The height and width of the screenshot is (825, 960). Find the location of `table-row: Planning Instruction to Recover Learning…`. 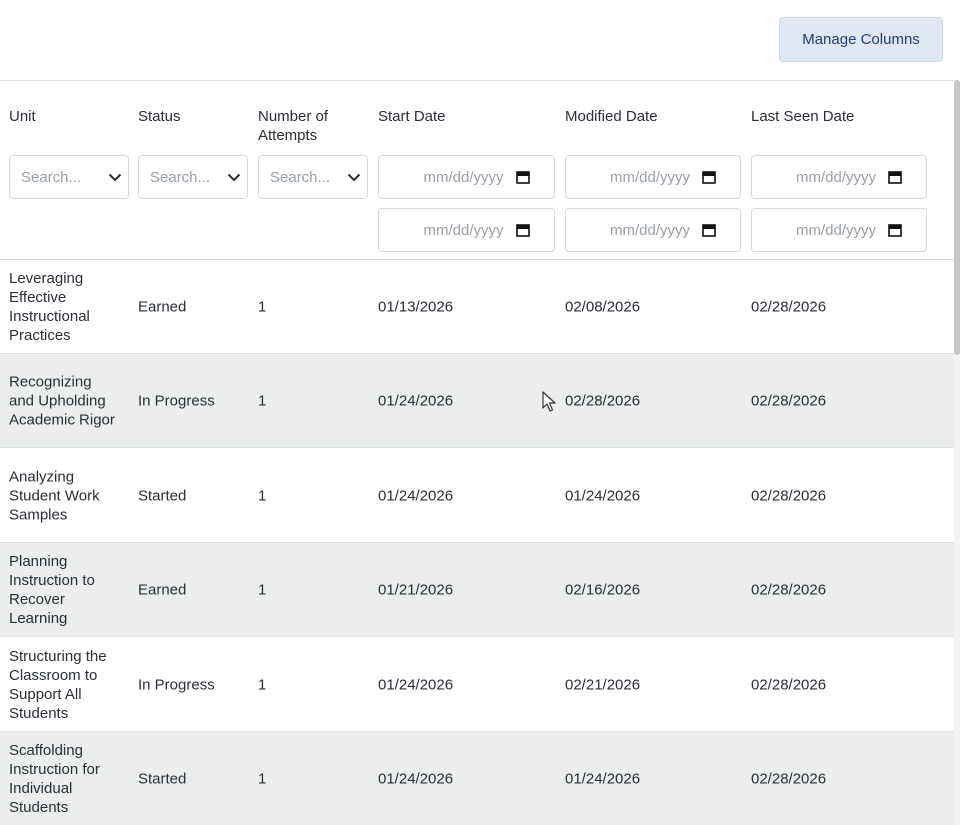

table-row: Planning Instruction to Recover Learning… is located at coordinates (477, 590).